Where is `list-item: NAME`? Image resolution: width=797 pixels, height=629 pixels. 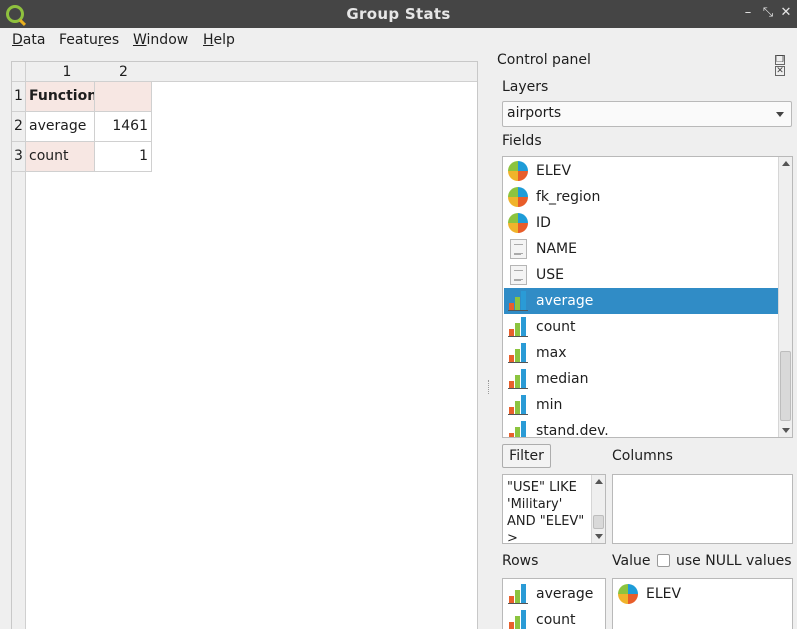 list-item: NAME is located at coordinates (641, 249).